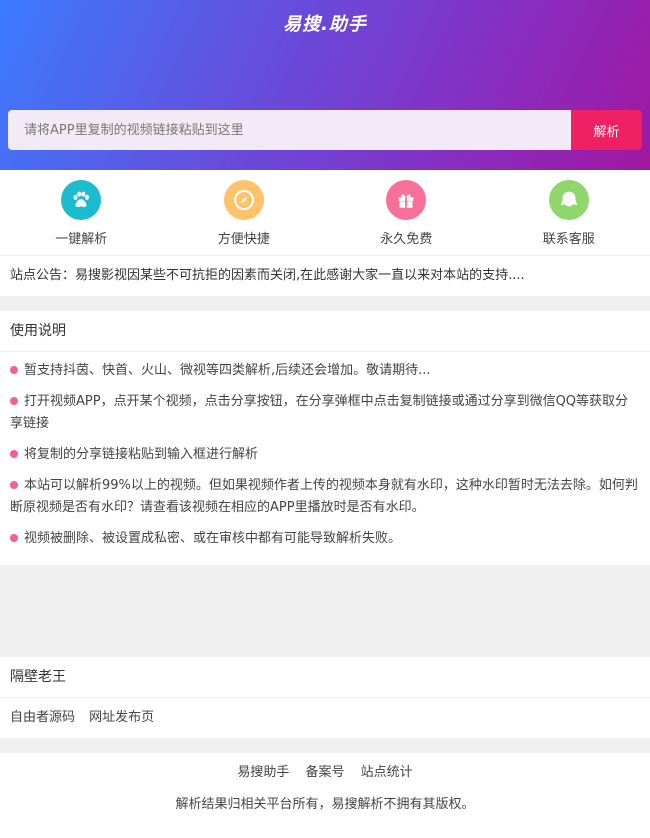 This screenshot has width=650, height=838. Describe the element at coordinates (325, 677) in the screenshot. I see `neighbor-title: 隔壁老王` at that location.